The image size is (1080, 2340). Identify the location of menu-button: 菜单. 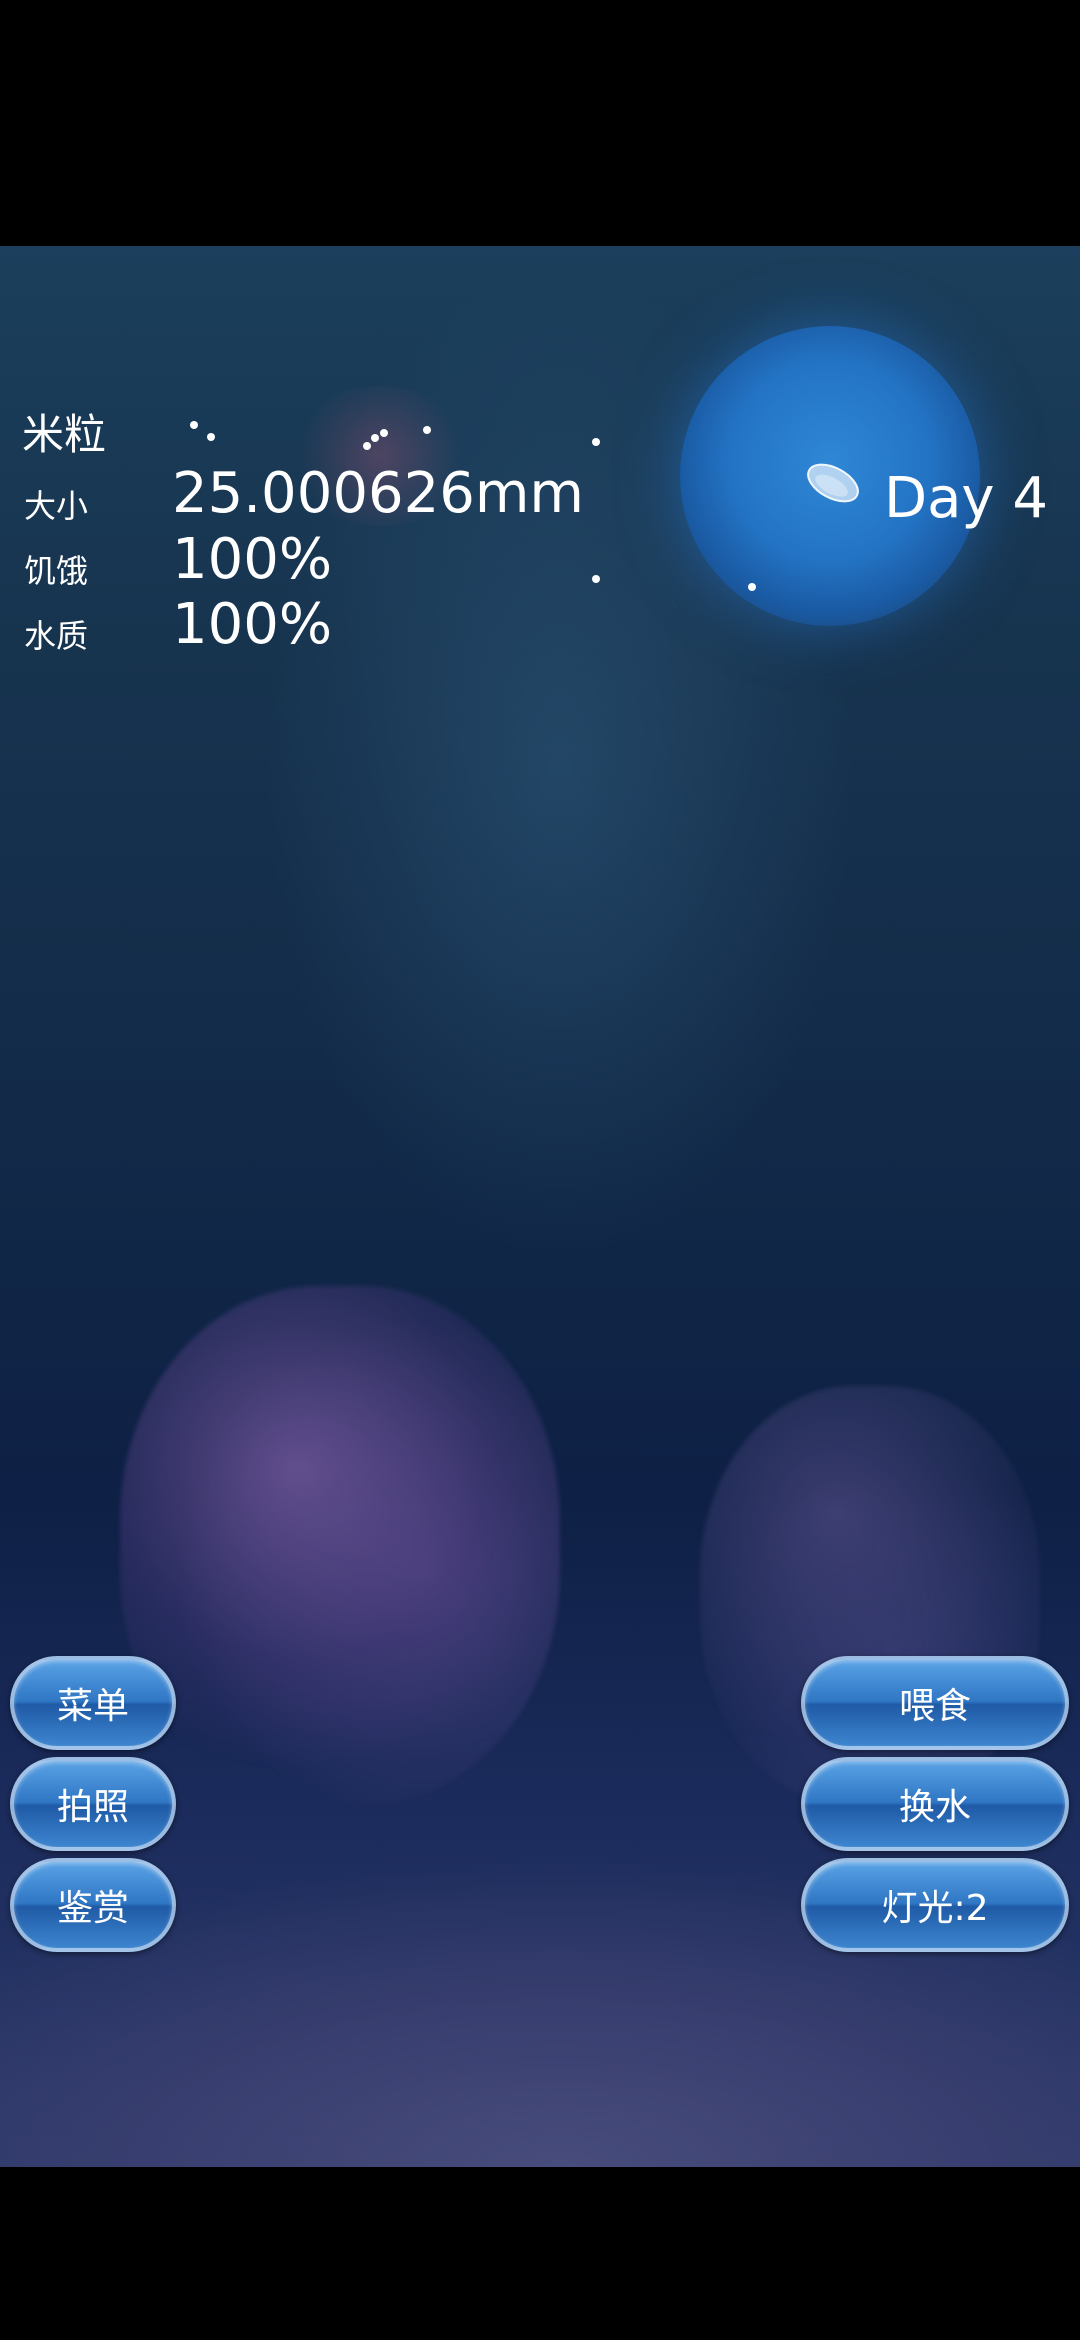
(93, 1703).